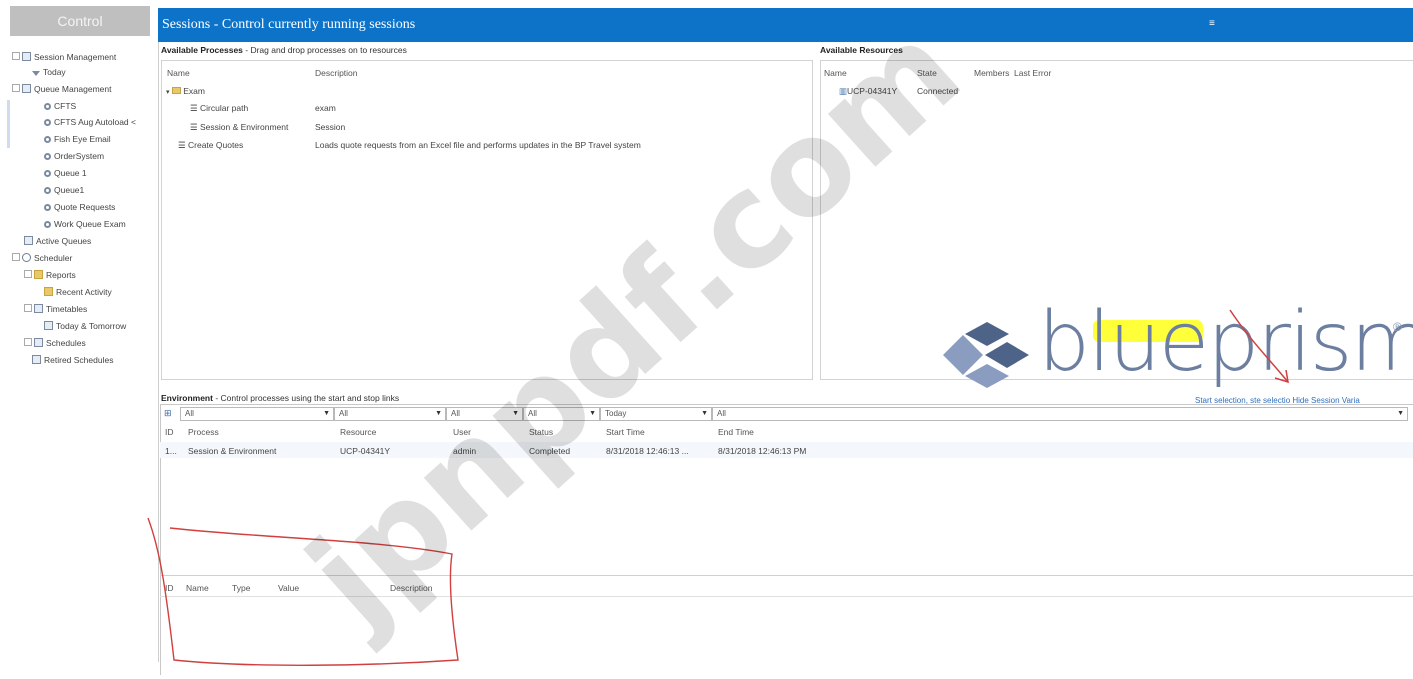 This screenshot has width=1413, height=679. Describe the element at coordinates (80, 21) in the screenshot. I see `nav-header: Control` at that location.